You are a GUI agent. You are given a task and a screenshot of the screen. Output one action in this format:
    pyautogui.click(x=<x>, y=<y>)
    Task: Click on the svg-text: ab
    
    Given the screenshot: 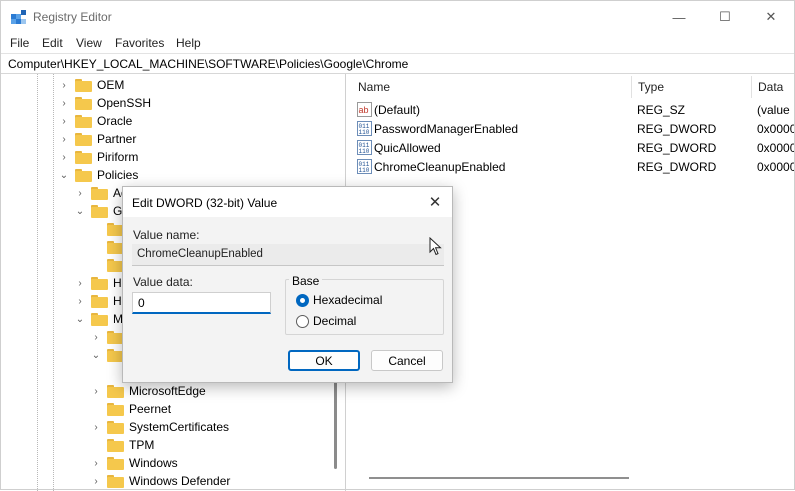 What is the action you would take?
    pyautogui.click(x=364, y=110)
    